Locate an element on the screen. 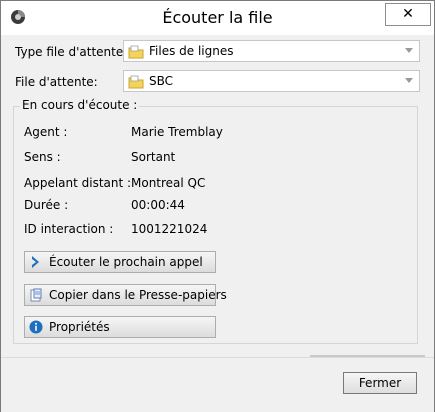  properties-button: Propriétés is located at coordinates (120, 327).